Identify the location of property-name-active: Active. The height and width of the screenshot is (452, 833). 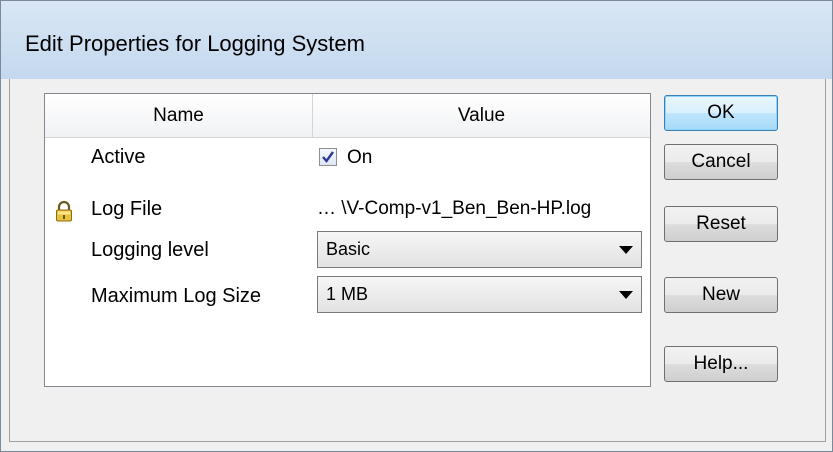
(118, 157).